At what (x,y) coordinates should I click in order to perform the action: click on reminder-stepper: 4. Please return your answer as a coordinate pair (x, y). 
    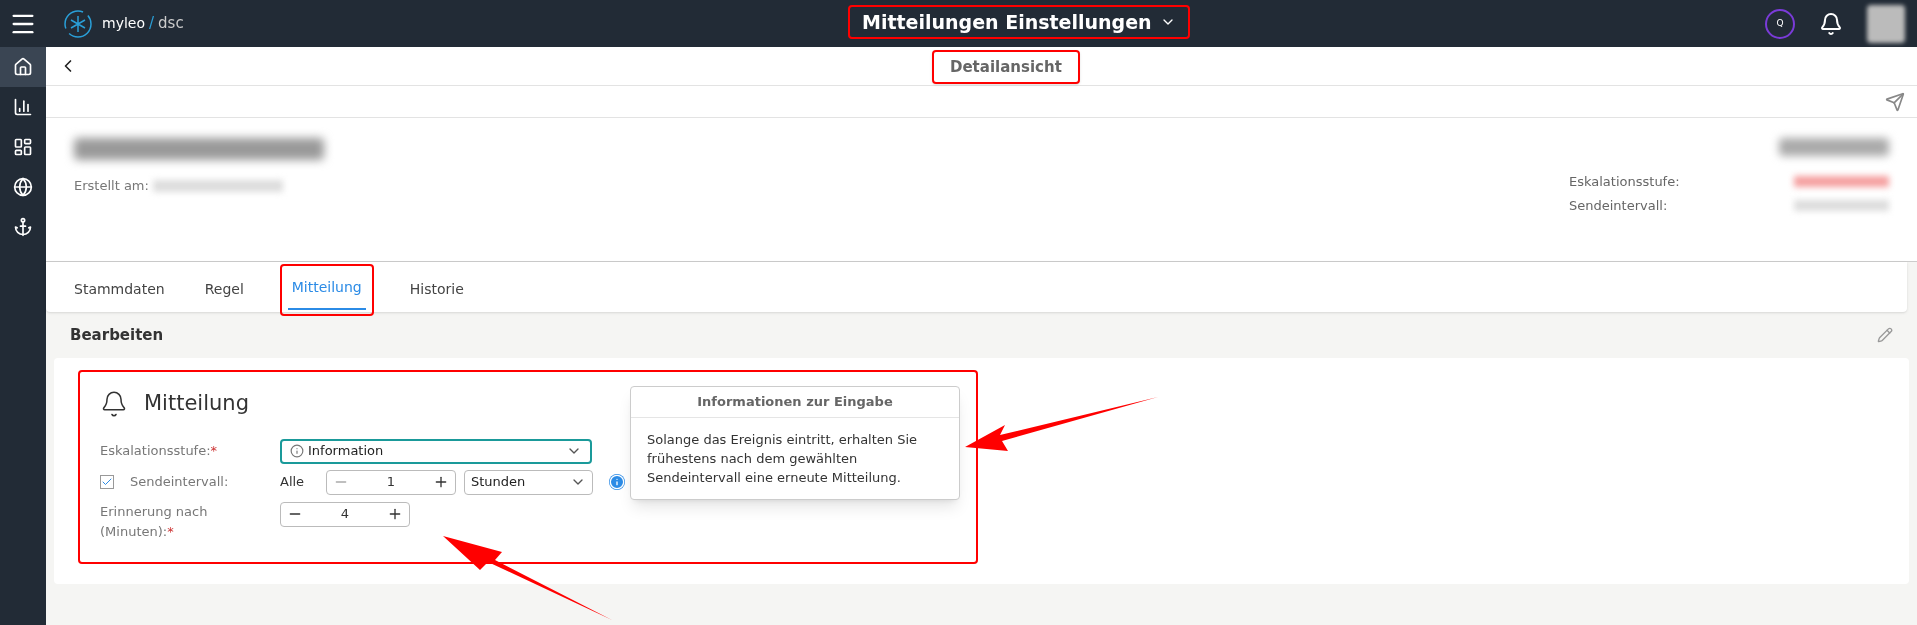
    Looking at the image, I should click on (345, 514).